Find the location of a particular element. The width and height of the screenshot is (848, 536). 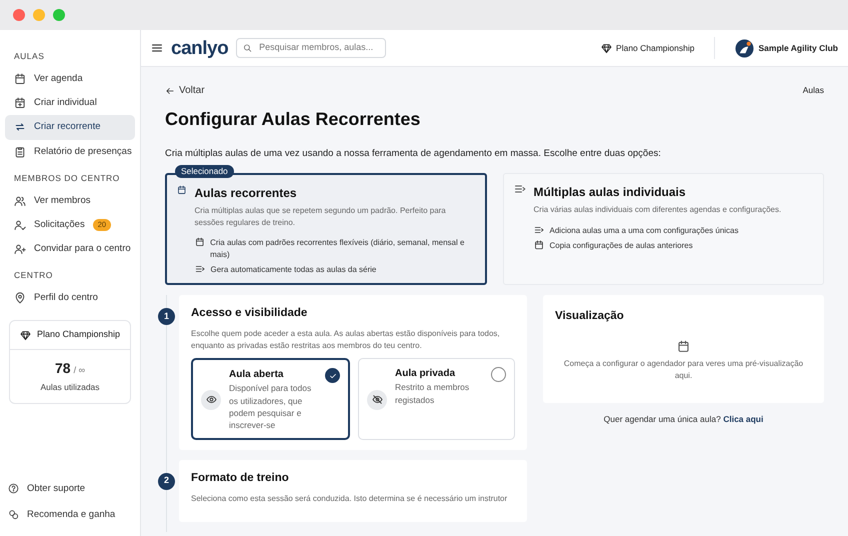

step-title: Acesso e visibilidade is located at coordinates (249, 313).